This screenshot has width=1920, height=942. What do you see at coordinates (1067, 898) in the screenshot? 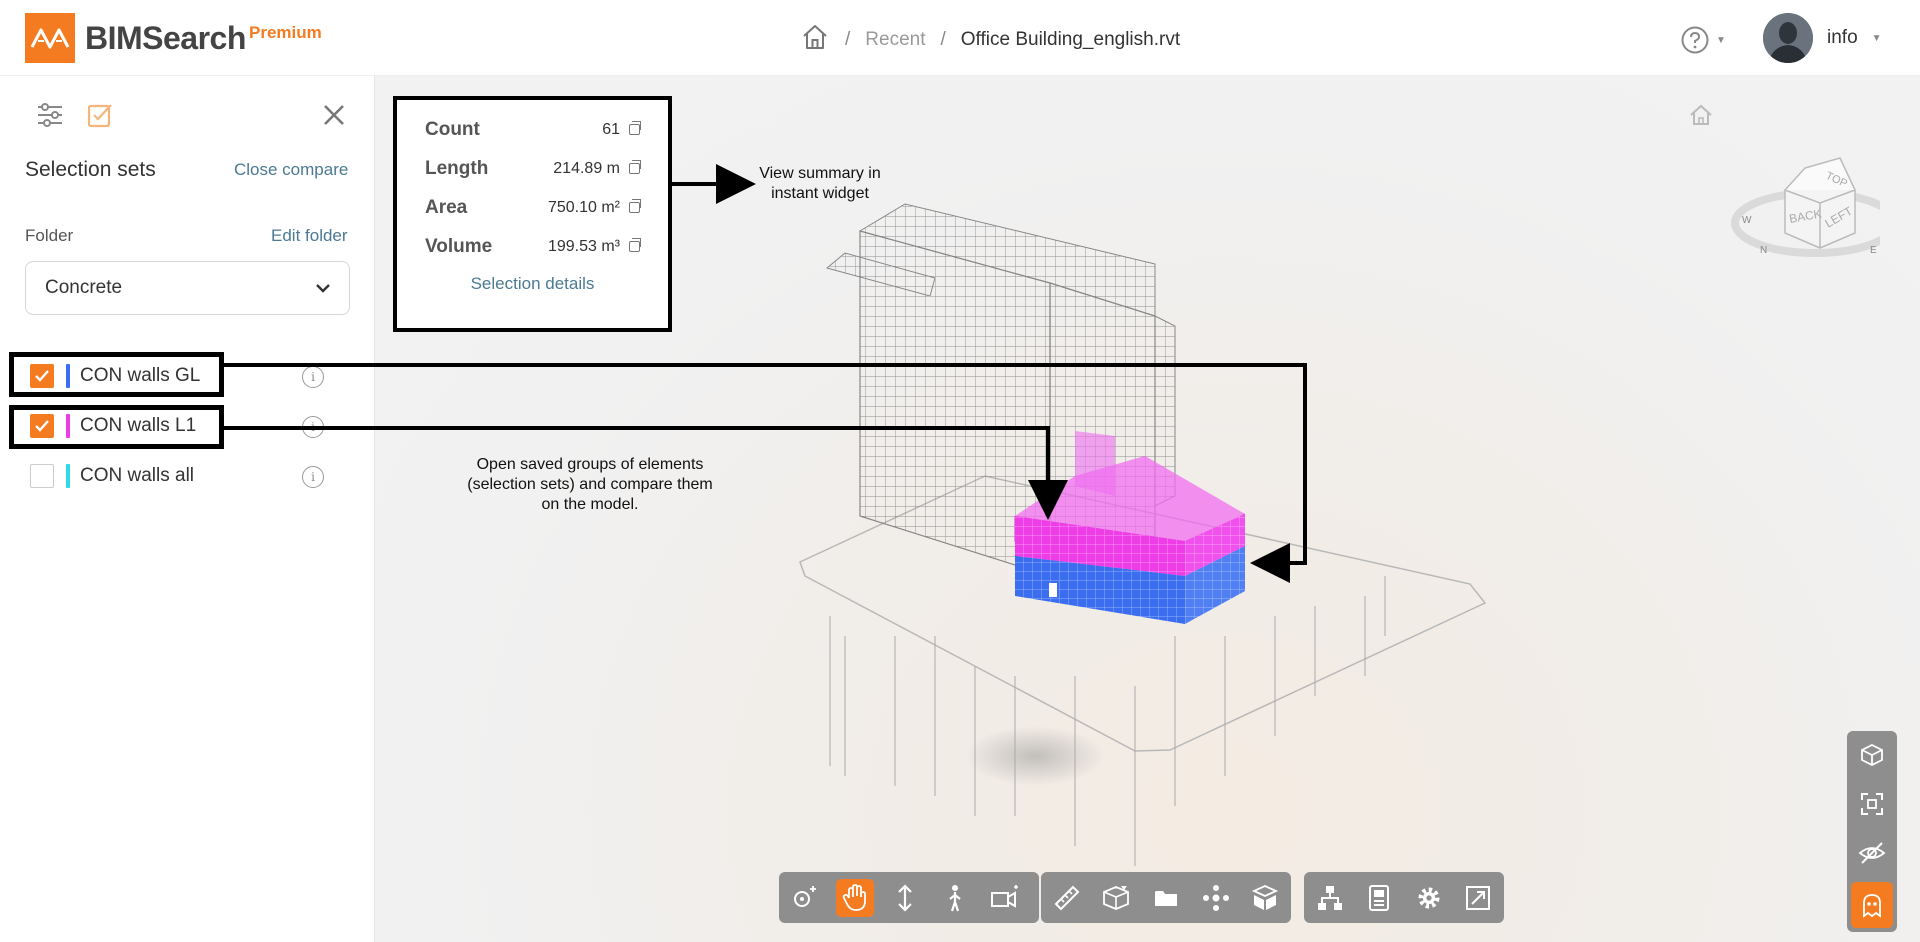
I see `measure-icon` at bounding box center [1067, 898].